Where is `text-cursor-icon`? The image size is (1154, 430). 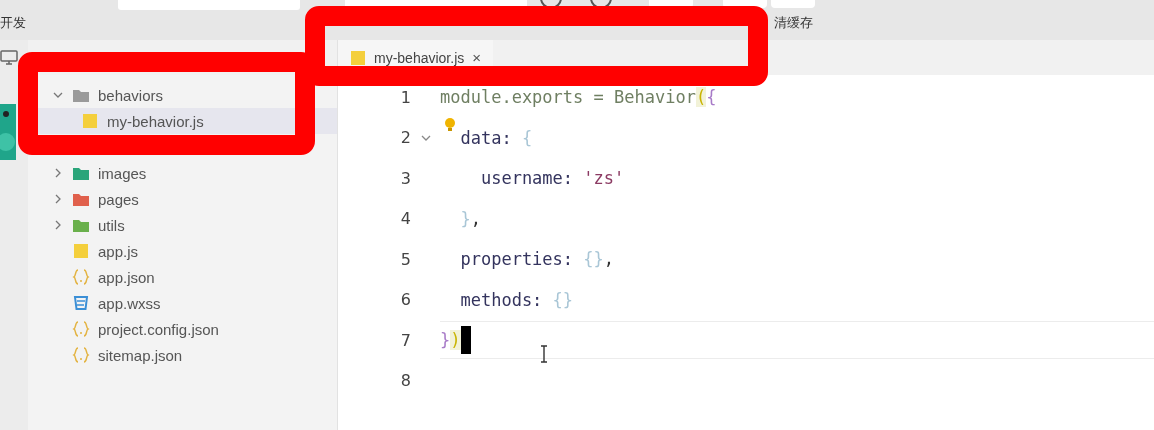 text-cursor-icon is located at coordinates (544, 354).